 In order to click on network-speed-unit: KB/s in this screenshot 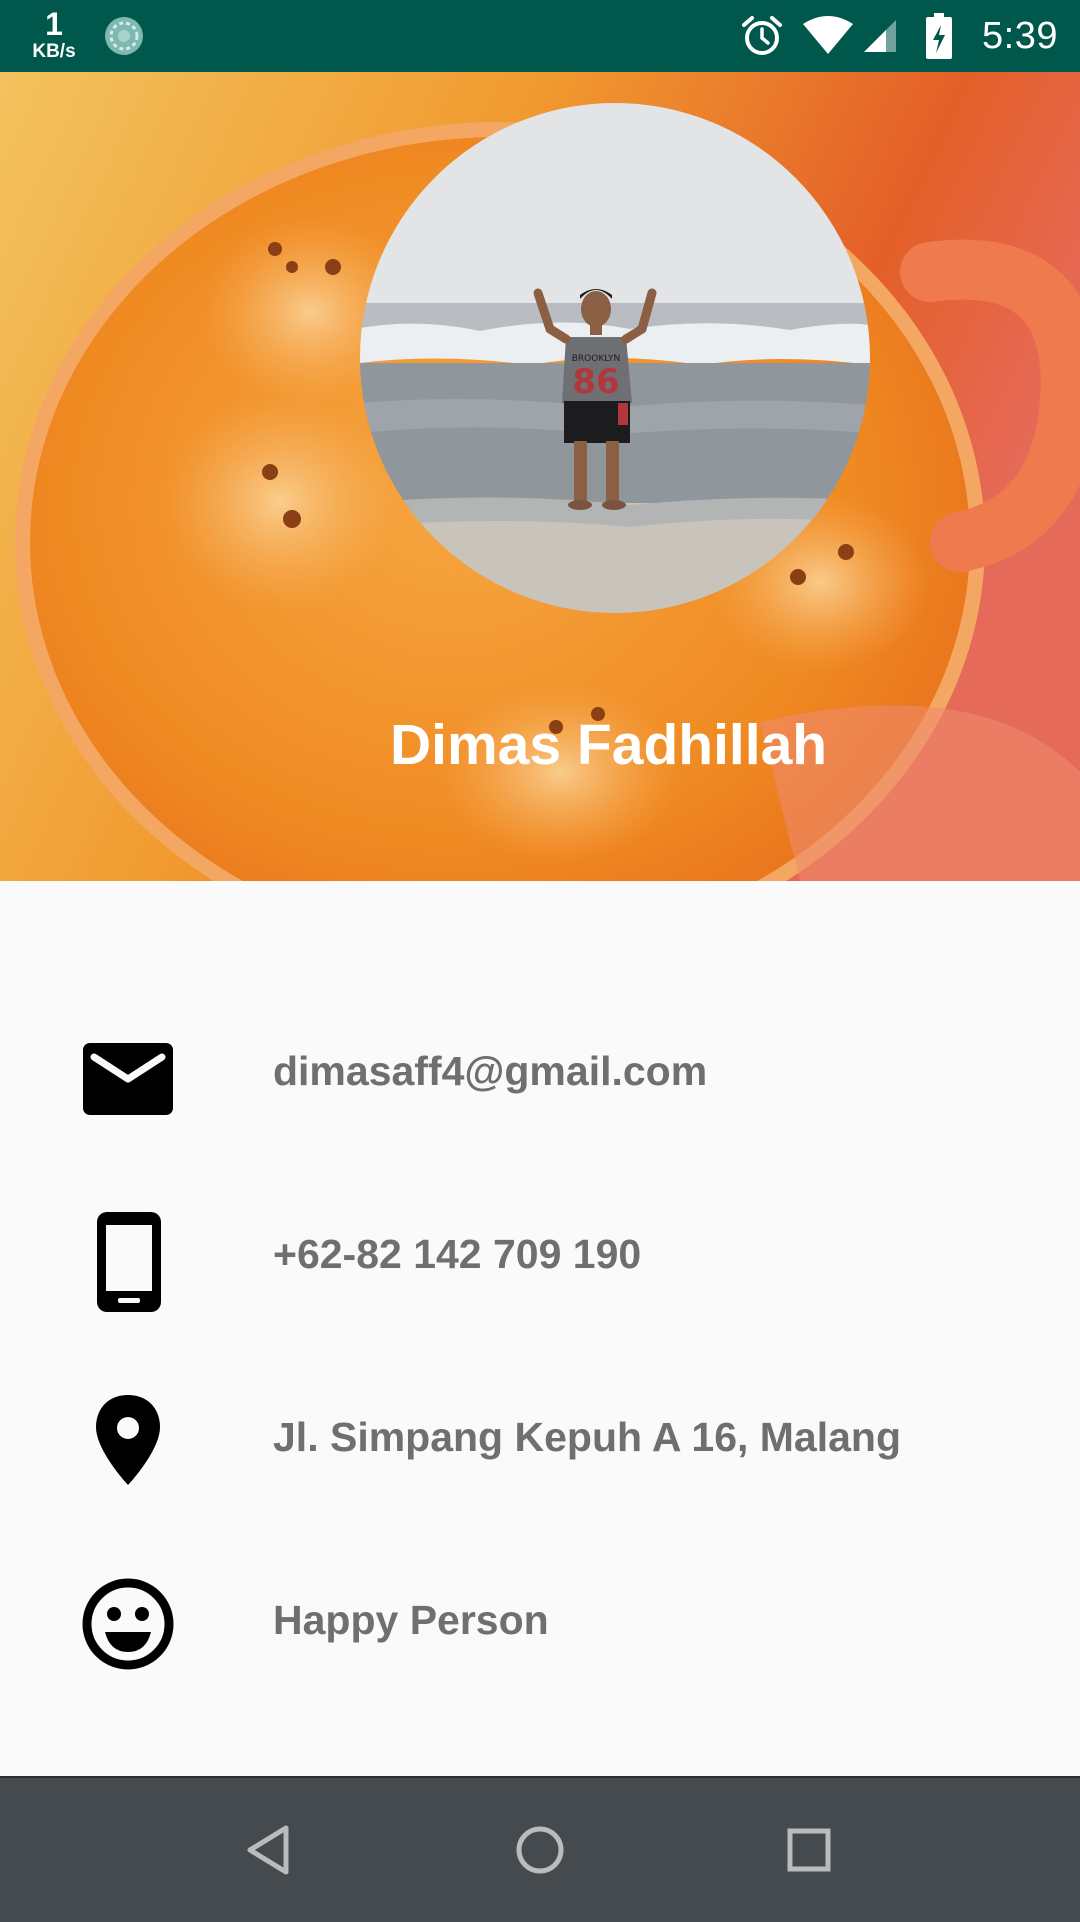, I will do `click(54, 51)`.